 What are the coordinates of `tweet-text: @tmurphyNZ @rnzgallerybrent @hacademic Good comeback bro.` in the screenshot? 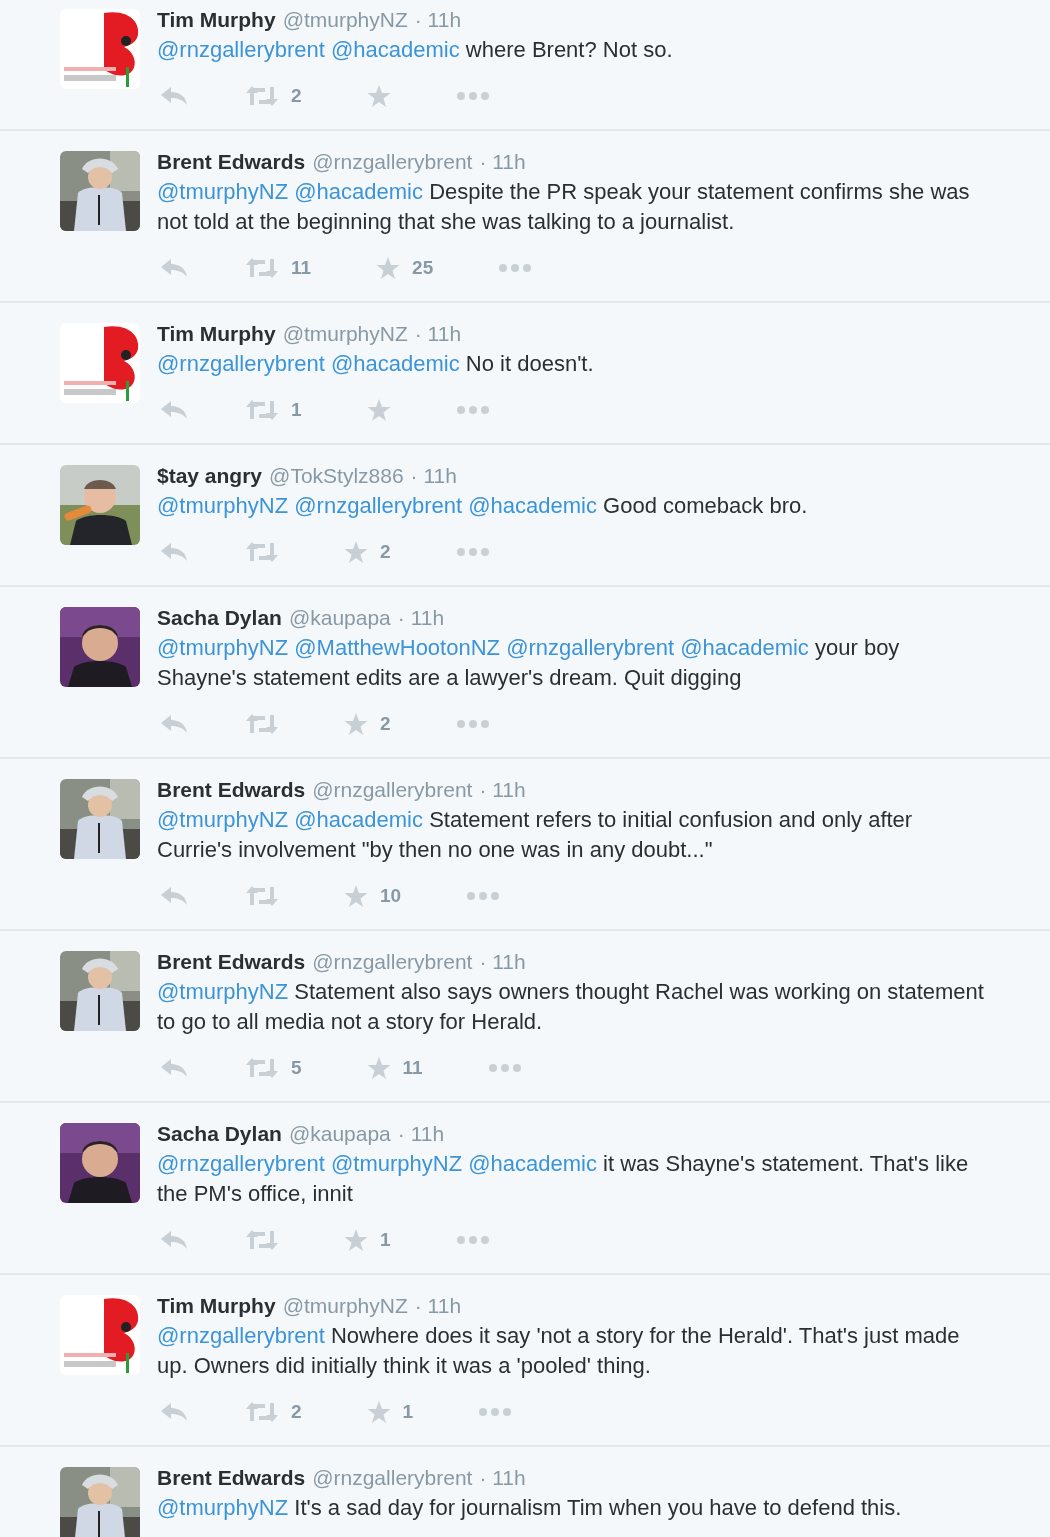 It's located at (483, 506).